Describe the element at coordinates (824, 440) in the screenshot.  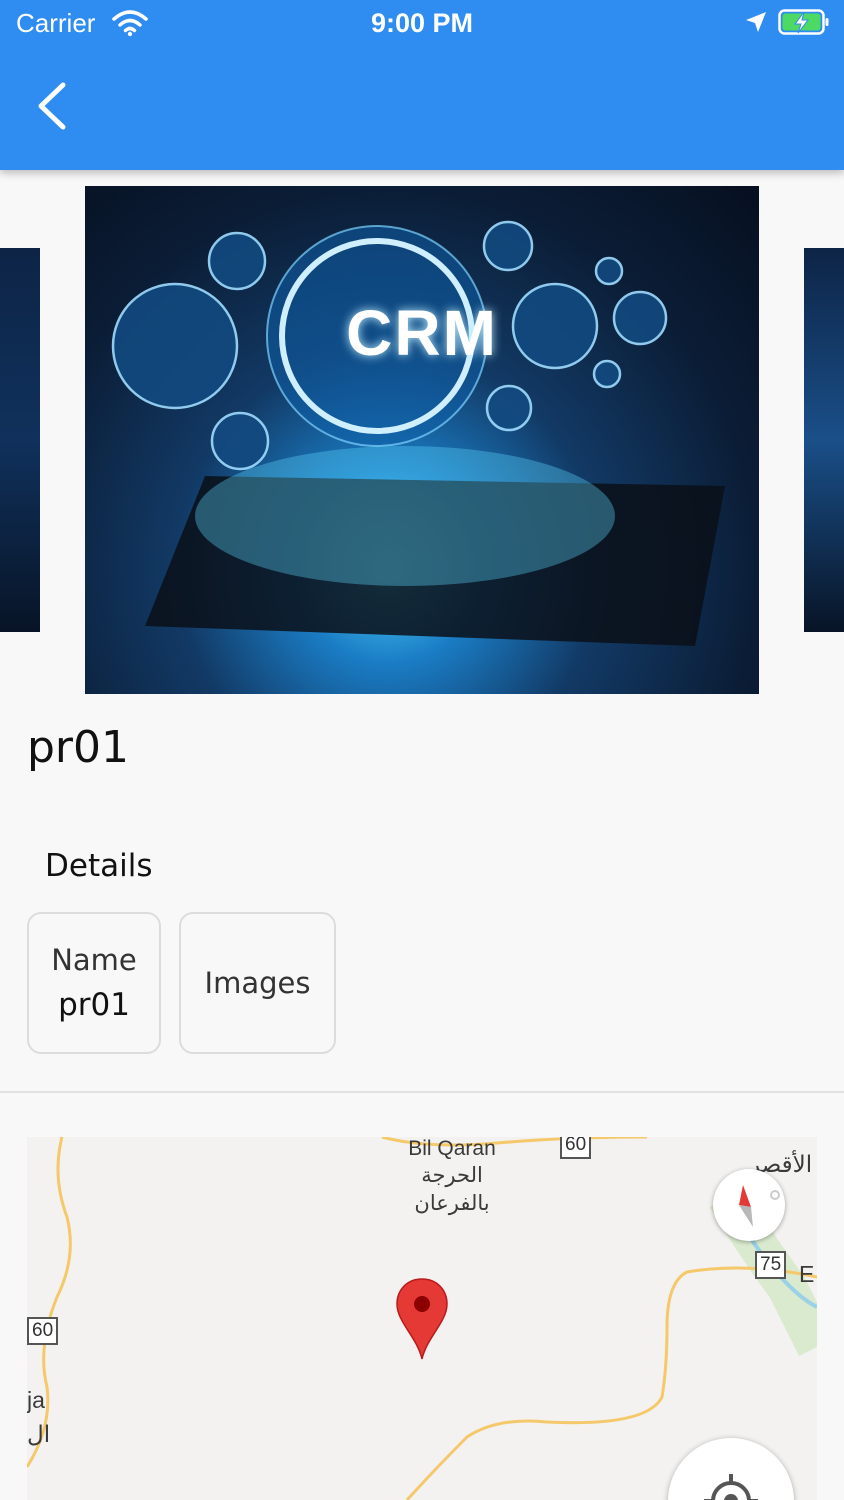
I see `carousel-next-slide` at that location.